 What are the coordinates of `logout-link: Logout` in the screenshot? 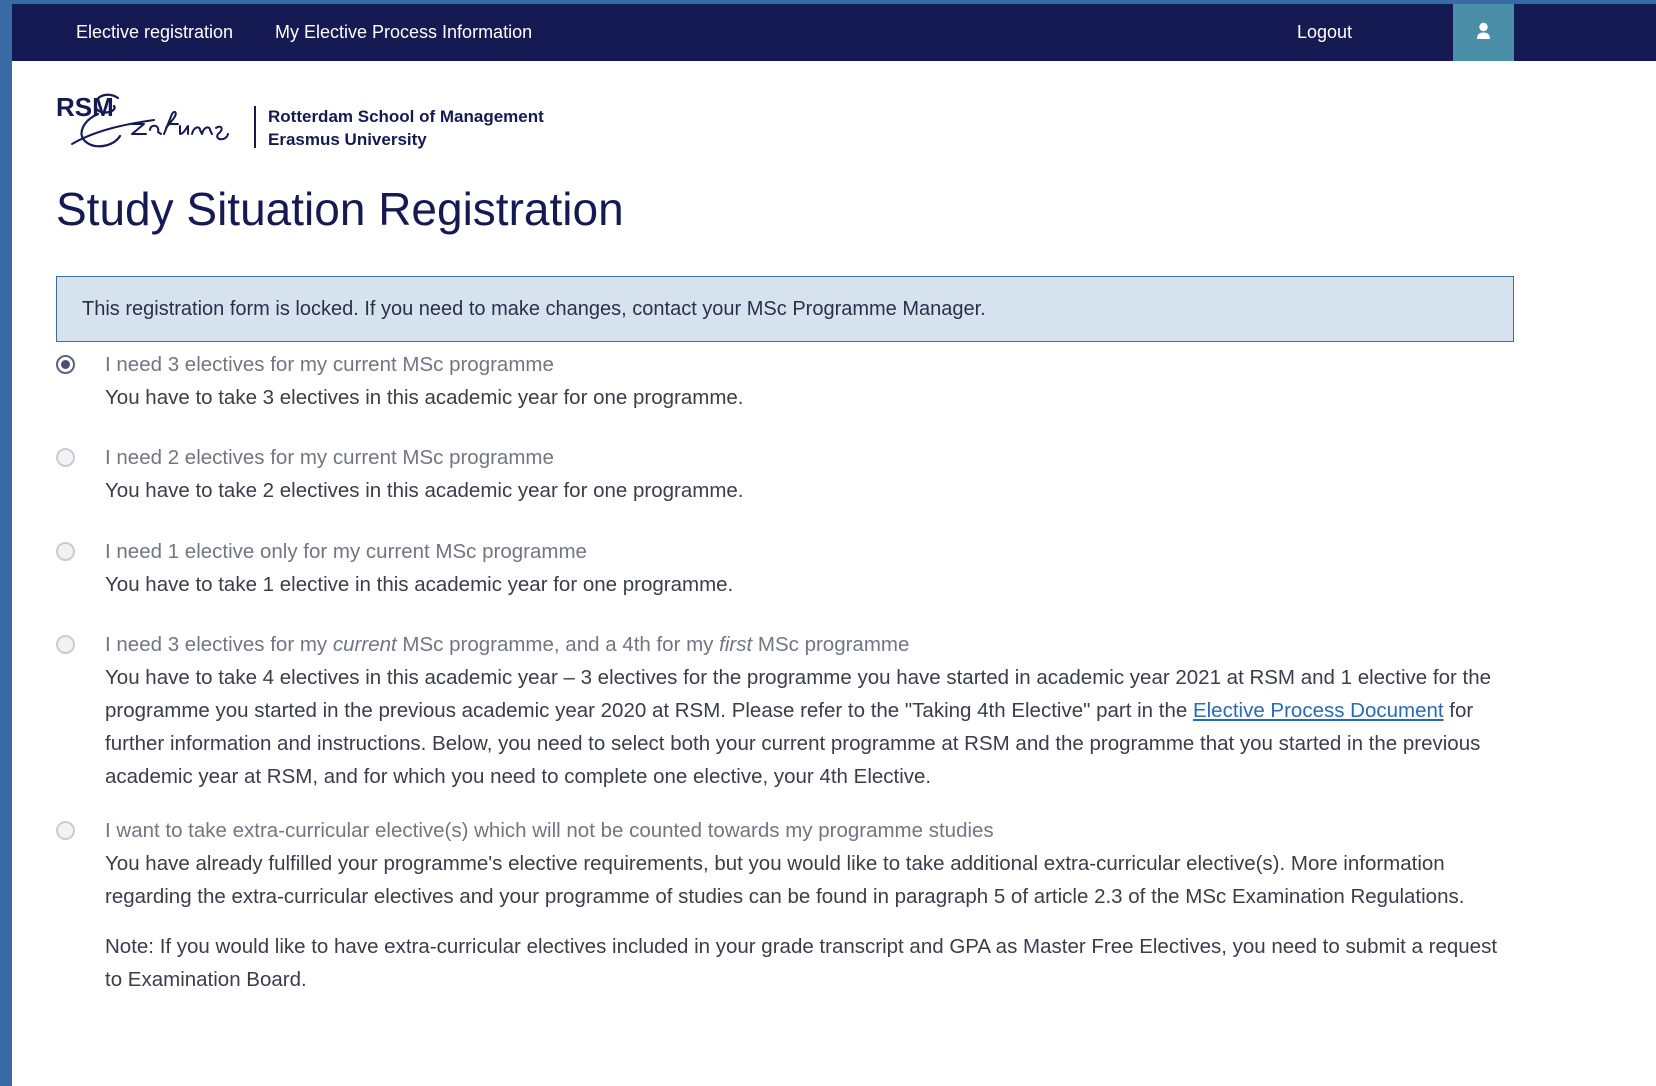 It's located at (1324, 32).